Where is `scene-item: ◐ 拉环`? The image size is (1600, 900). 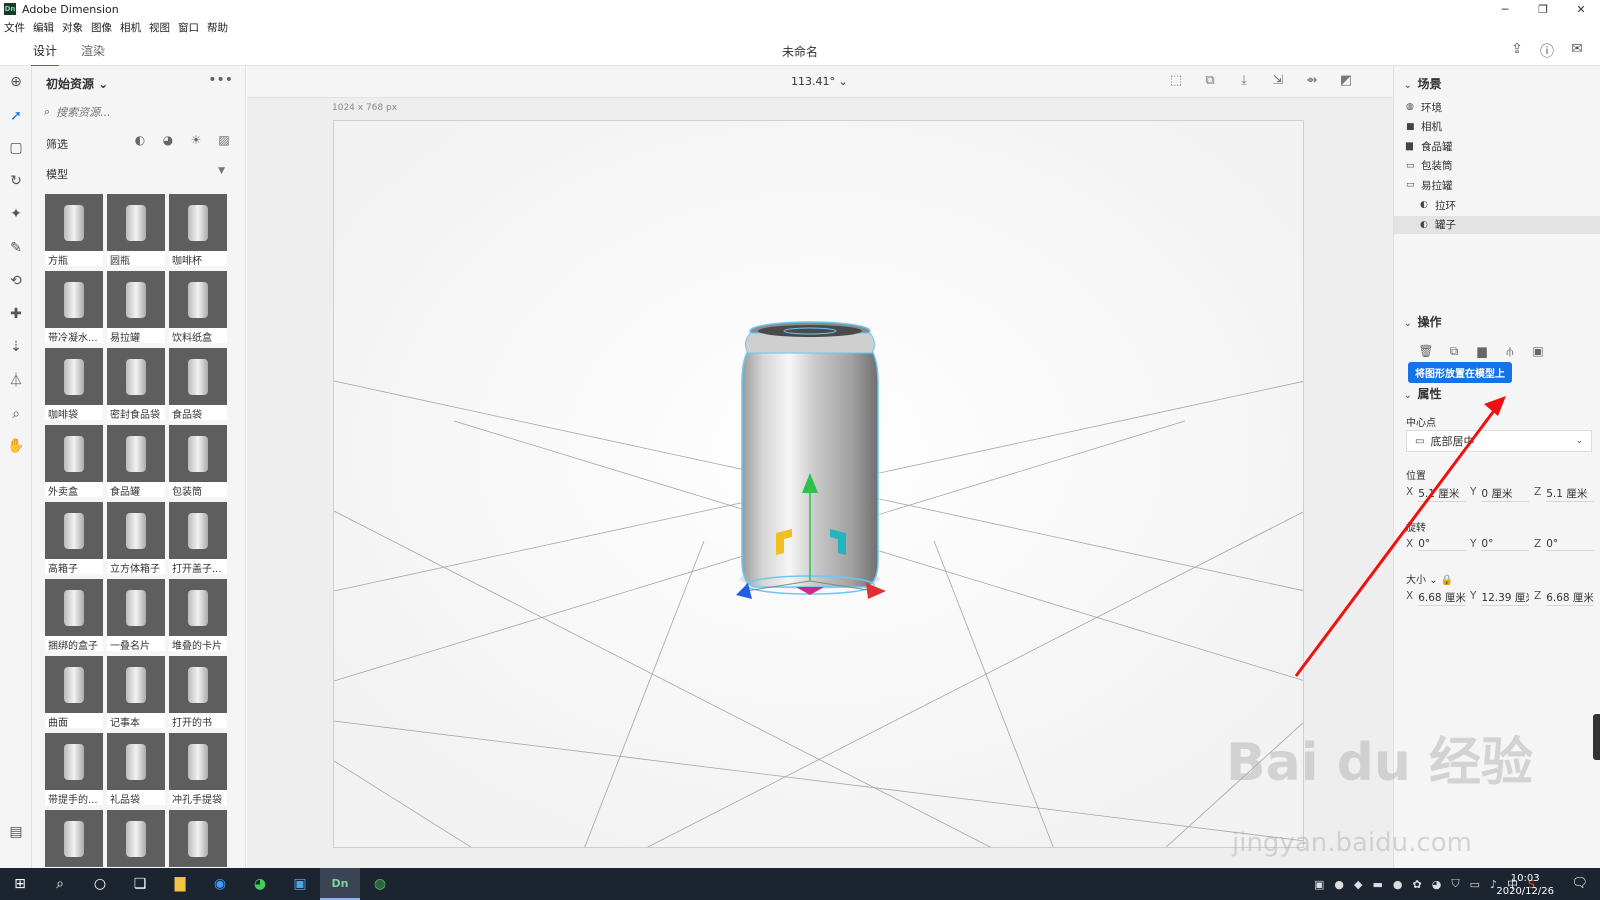
scene-item: ◐ 拉环 is located at coordinates (1438, 205).